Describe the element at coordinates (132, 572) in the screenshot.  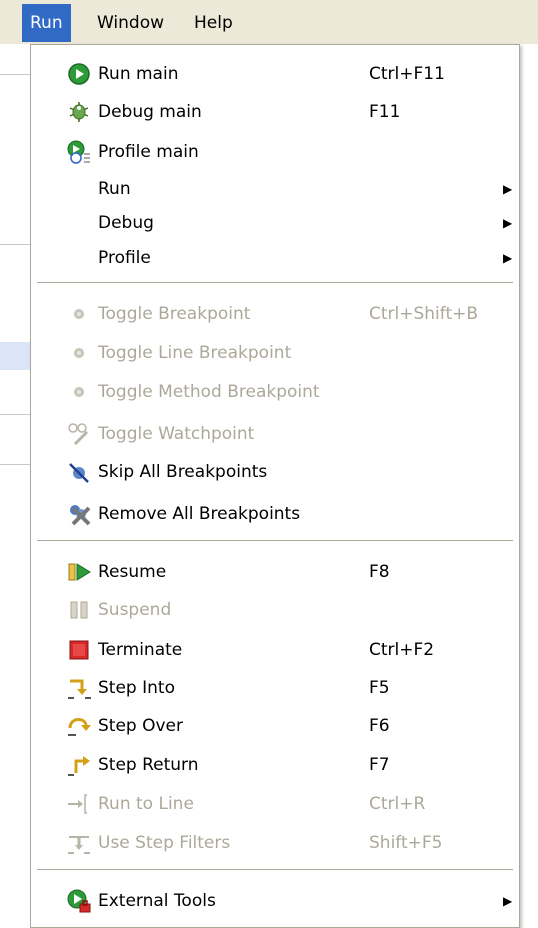
I see `menu-item-label: Resume` at that location.